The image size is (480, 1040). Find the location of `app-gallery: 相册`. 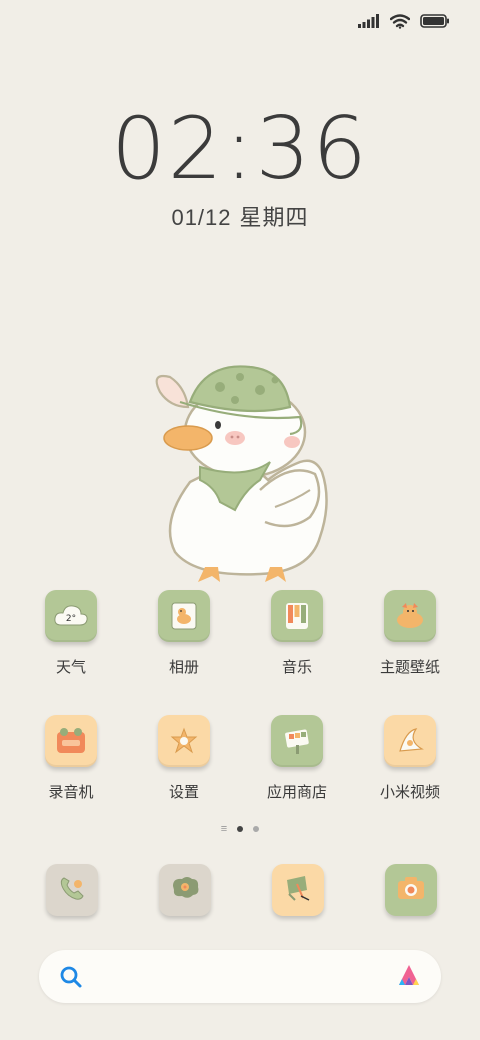

app-gallery: 相册 is located at coordinates (184, 633).